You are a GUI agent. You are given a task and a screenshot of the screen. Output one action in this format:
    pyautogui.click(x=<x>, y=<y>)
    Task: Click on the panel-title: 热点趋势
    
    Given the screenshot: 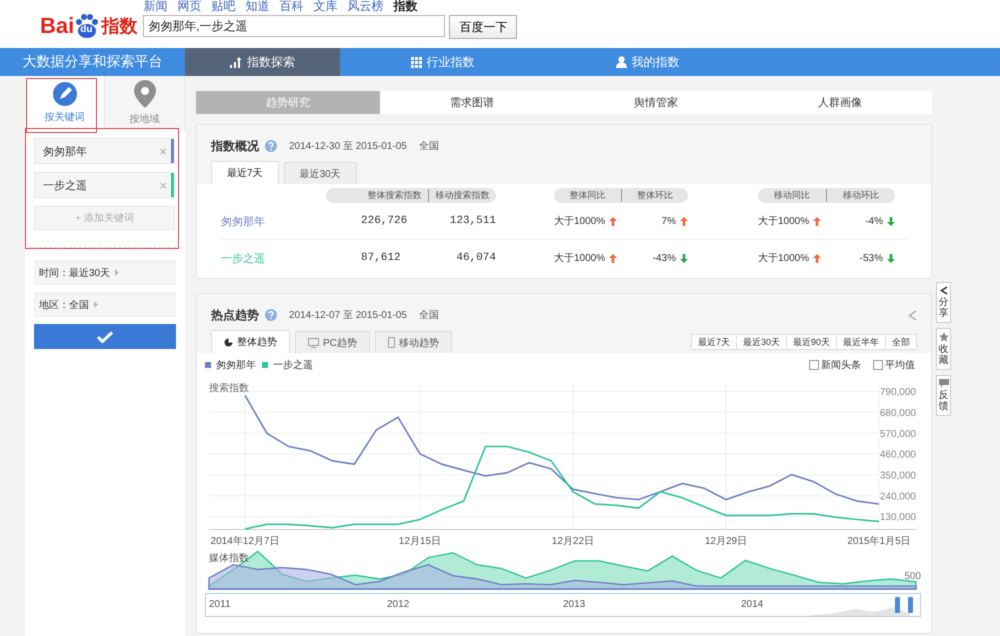 What is the action you would take?
    pyautogui.click(x=235, y=315)
    